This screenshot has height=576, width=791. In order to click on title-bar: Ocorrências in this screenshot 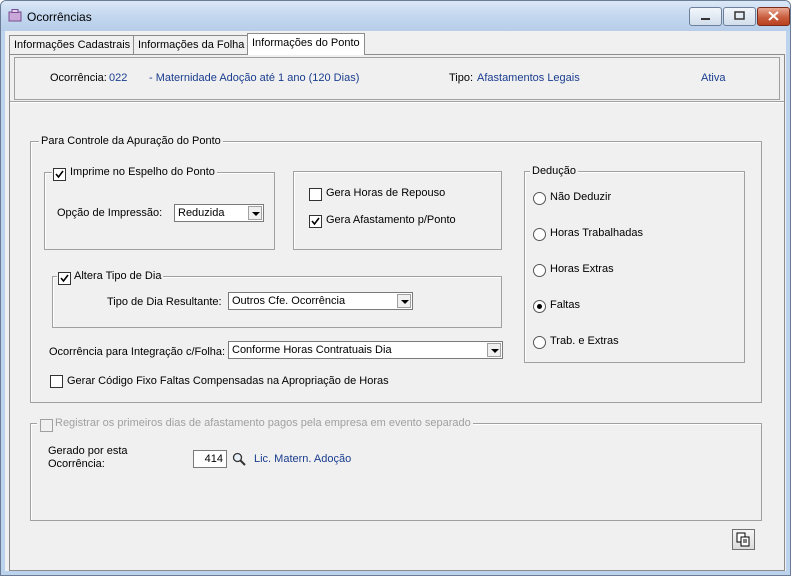, I will do `click(395, 16)`.